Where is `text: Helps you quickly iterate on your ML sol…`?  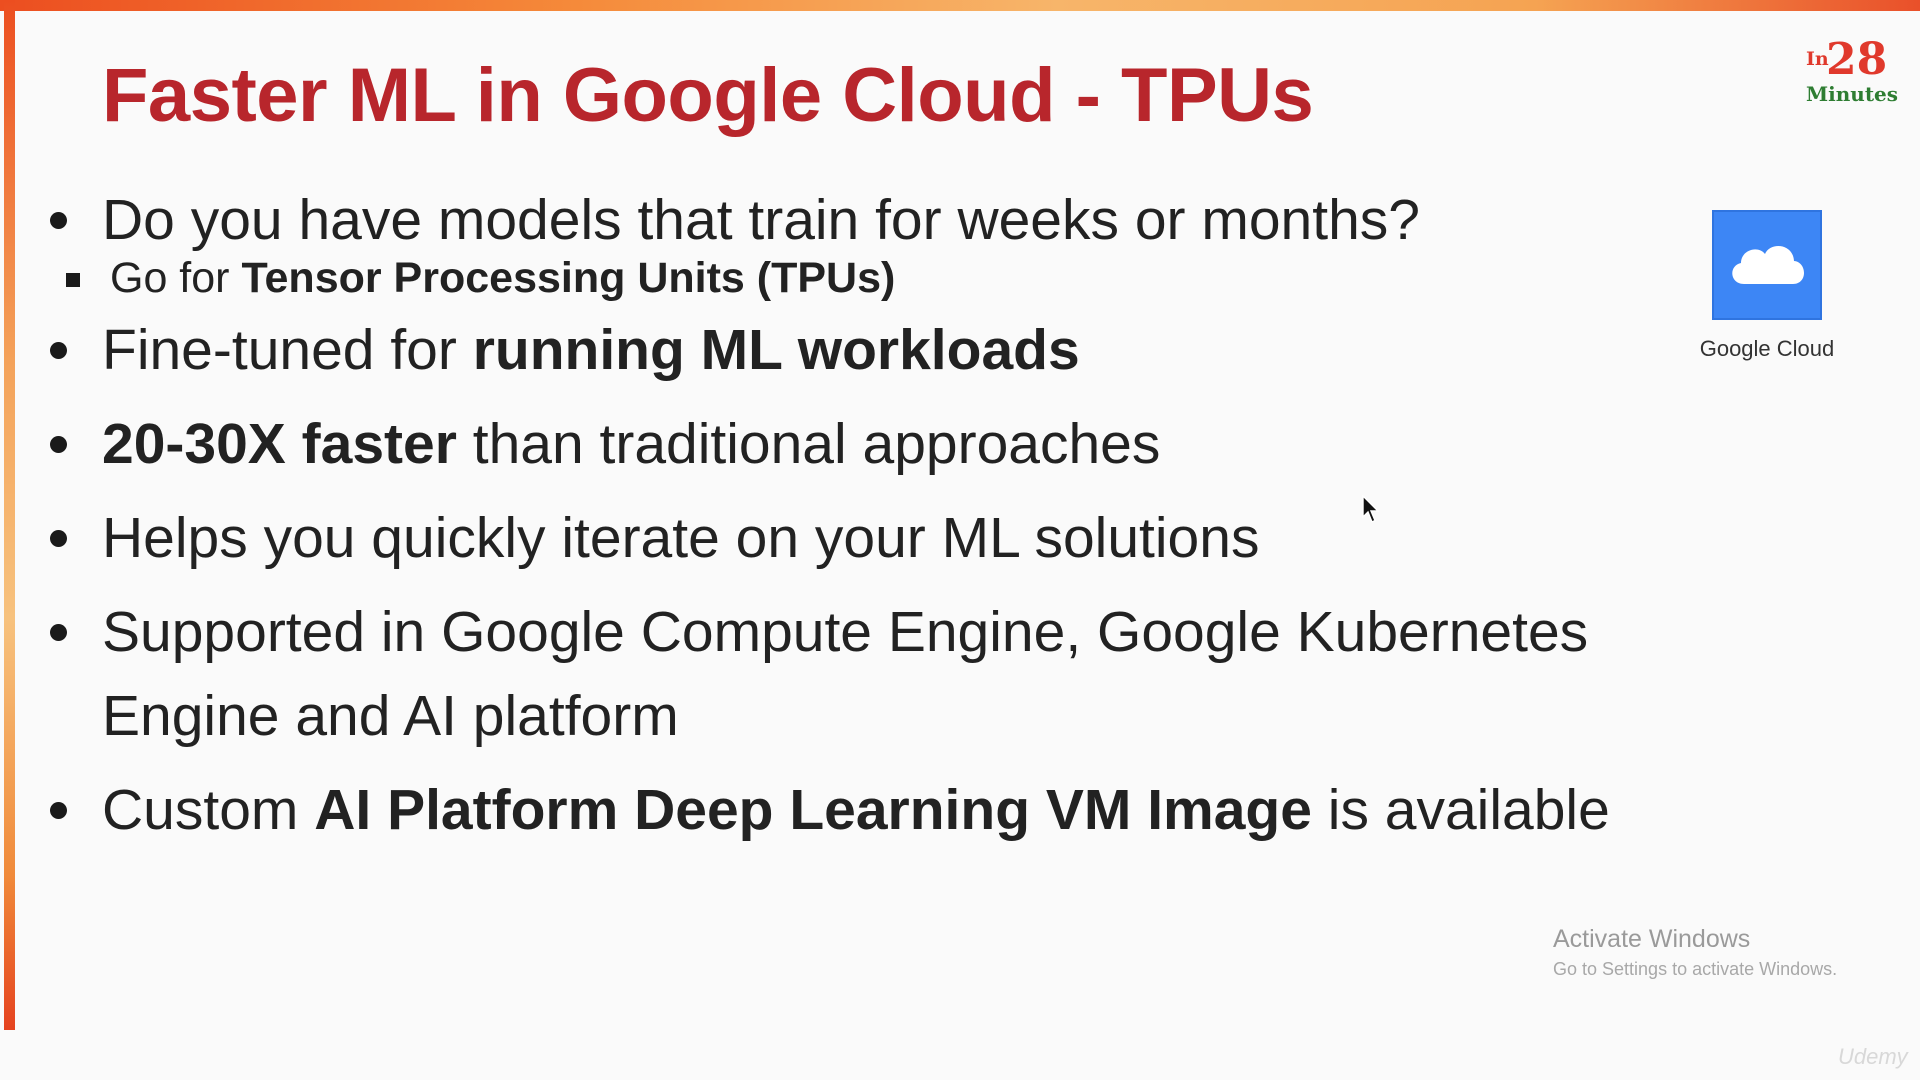 text: Helps you quickly iterate on your ML sol… is located at coordinates (681, 538).